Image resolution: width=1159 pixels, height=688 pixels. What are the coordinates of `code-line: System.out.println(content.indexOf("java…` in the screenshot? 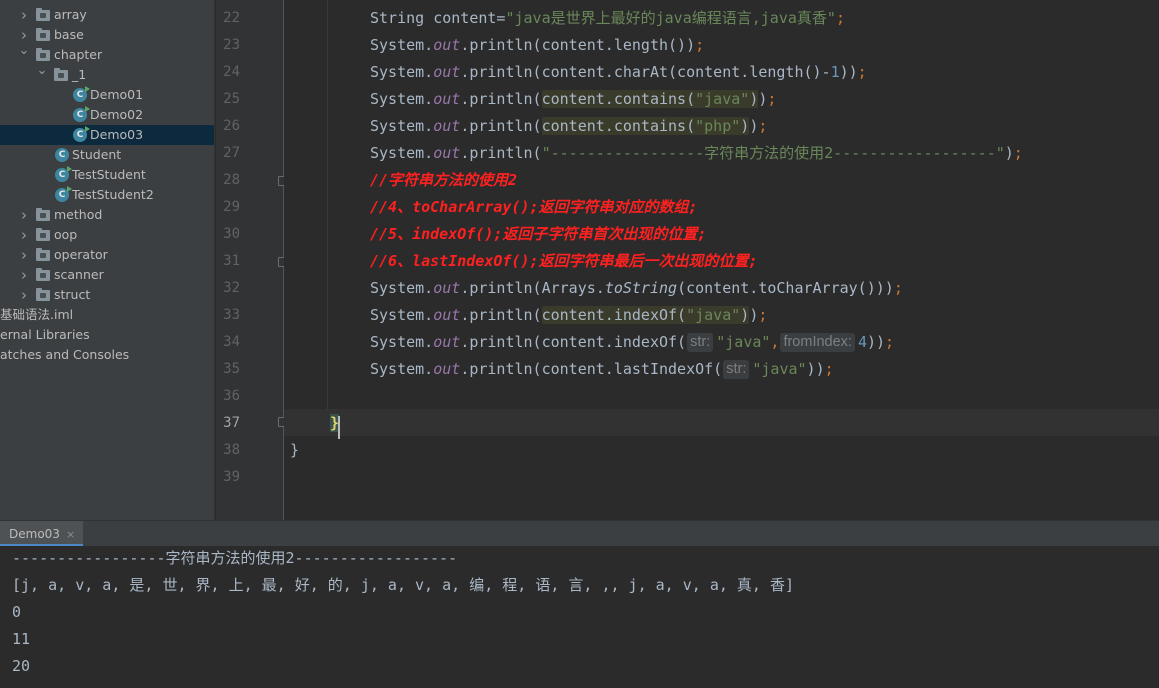 It's located at (568, 315).